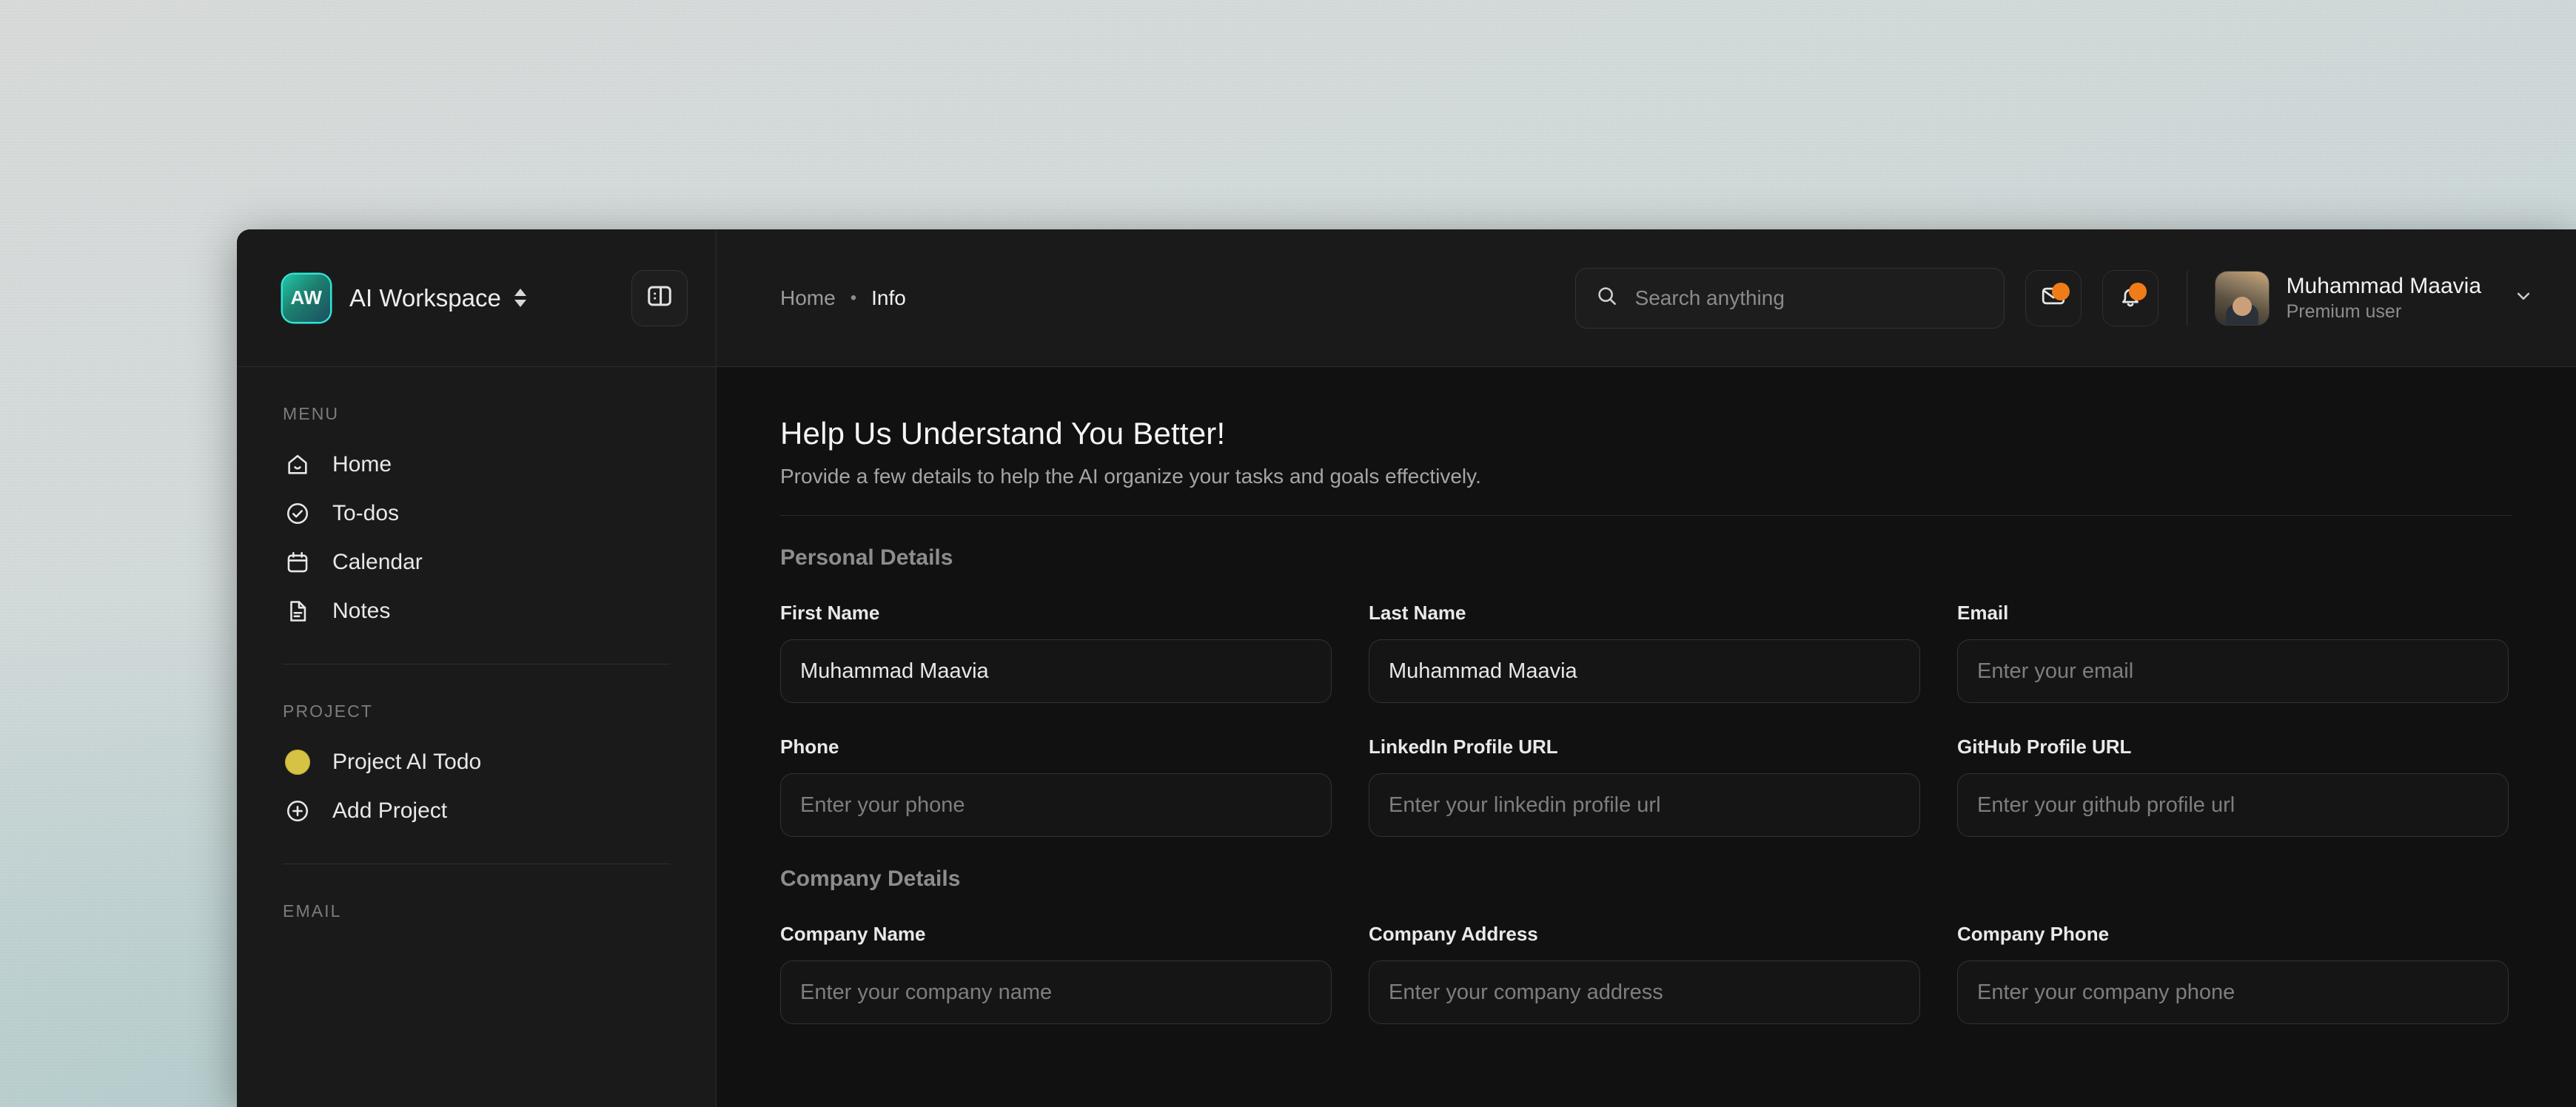 The height and width of the screenshot is (1107, 2576). Describe the element at coordinates (1003, 434) in the screenshot. I see `page-title: Help Us Understand You Better!` at that location.